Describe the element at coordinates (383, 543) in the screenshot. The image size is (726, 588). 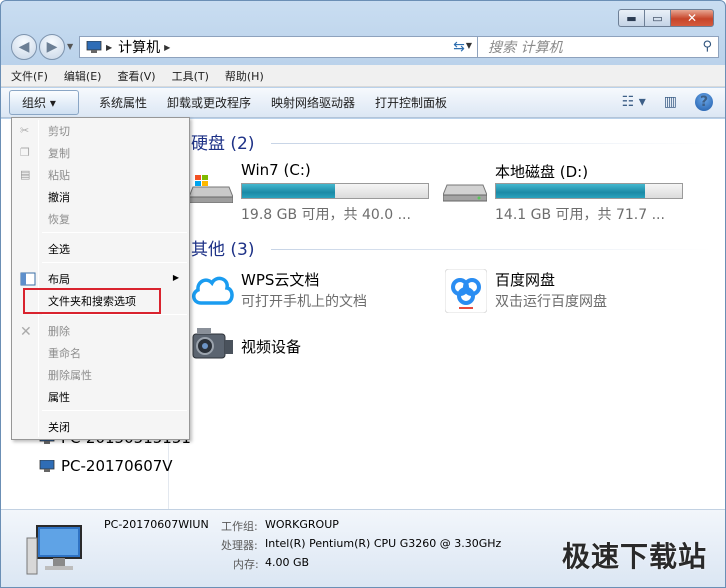
I see `cpu-value: Intel(R) Pentium(R) CPU G3260 @ 3.30GHz` at that location.